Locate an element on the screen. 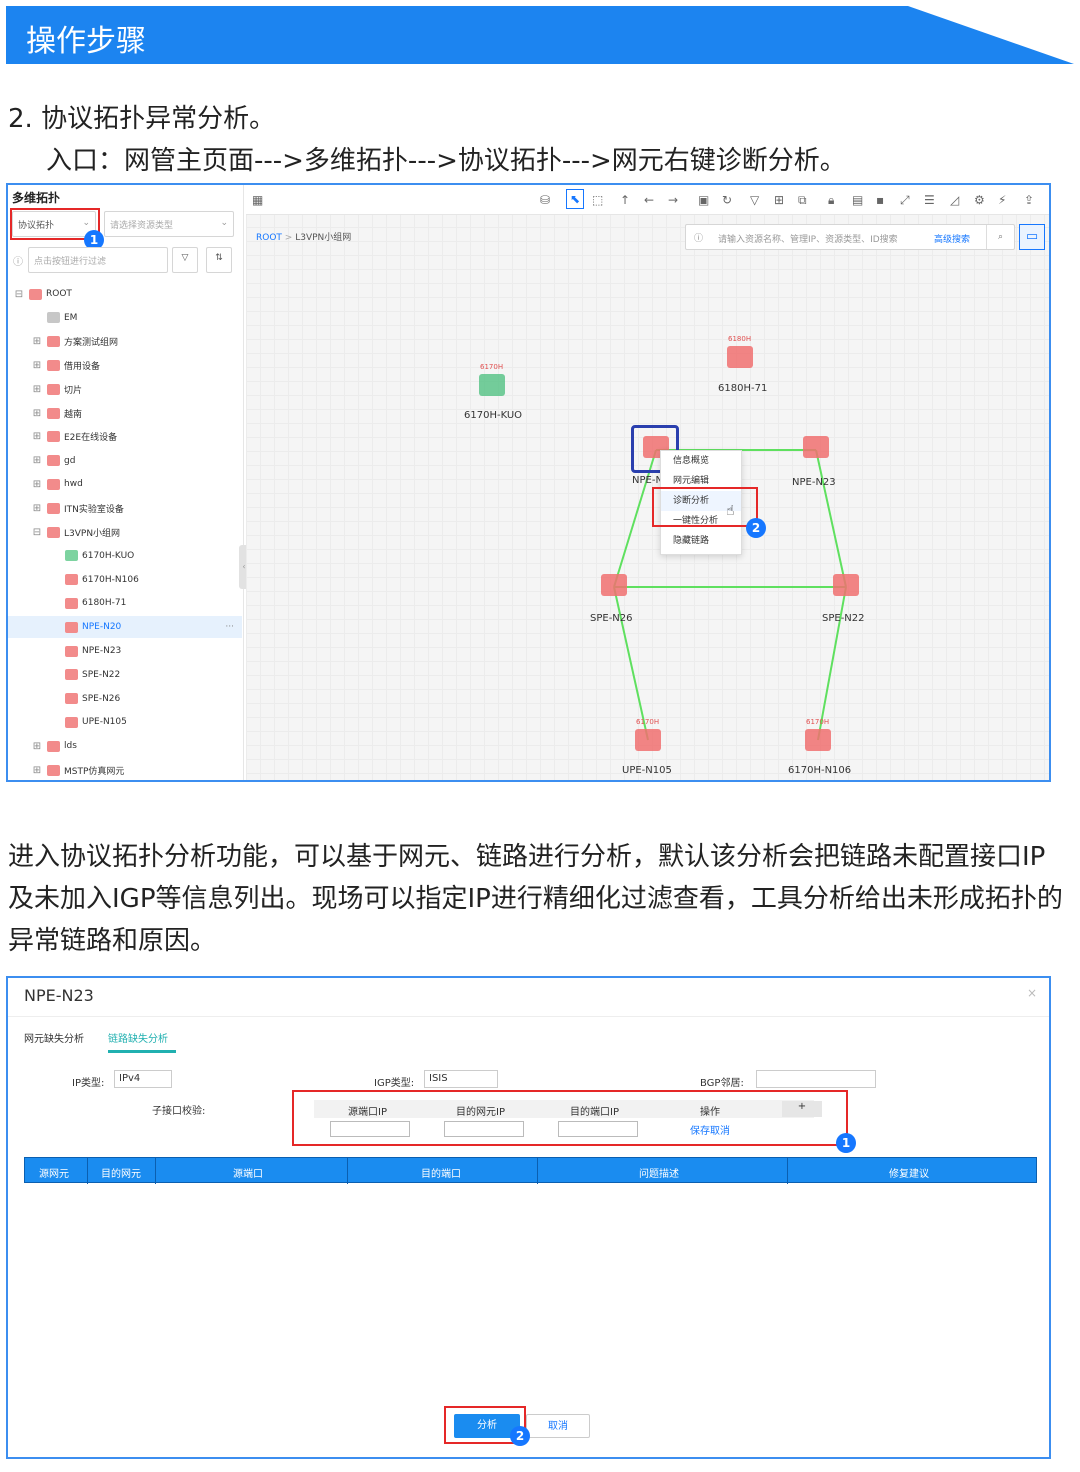 The width and height of the screenshot is (1080, 1472). cancel-button: 取消 is located at coordinates (558, 1426).